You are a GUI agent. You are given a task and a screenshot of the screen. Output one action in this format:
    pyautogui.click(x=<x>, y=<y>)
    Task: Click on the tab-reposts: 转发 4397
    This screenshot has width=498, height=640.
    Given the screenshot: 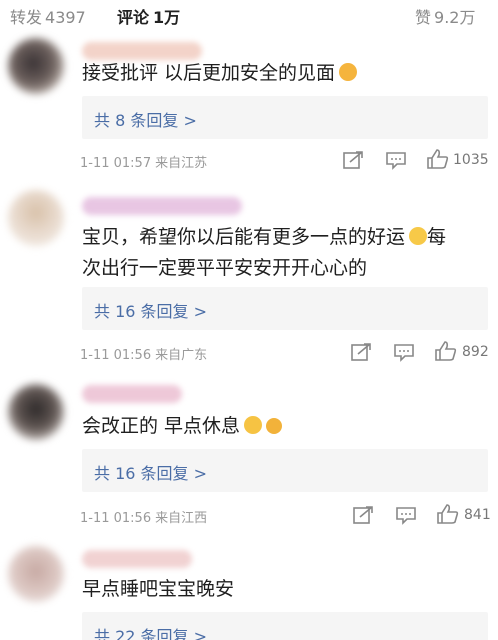 What is the action you would take?
    pyautogui.click(x=48, y=16)
    